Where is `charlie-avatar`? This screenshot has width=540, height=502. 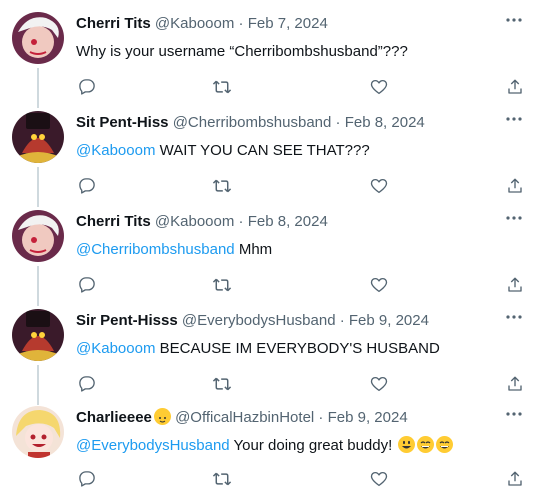
charlie-avatar is located at coordinates (38, 432).